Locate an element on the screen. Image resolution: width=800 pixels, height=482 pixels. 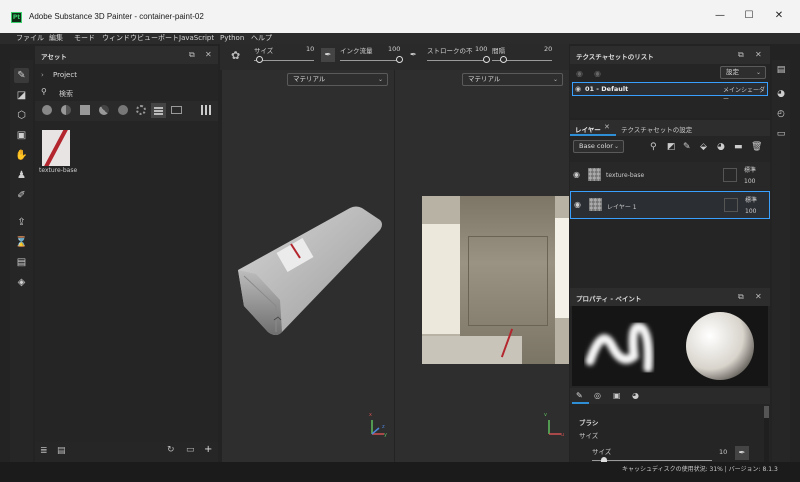
stroke-opacity-value: 100 is located at coordinates (481, 49).